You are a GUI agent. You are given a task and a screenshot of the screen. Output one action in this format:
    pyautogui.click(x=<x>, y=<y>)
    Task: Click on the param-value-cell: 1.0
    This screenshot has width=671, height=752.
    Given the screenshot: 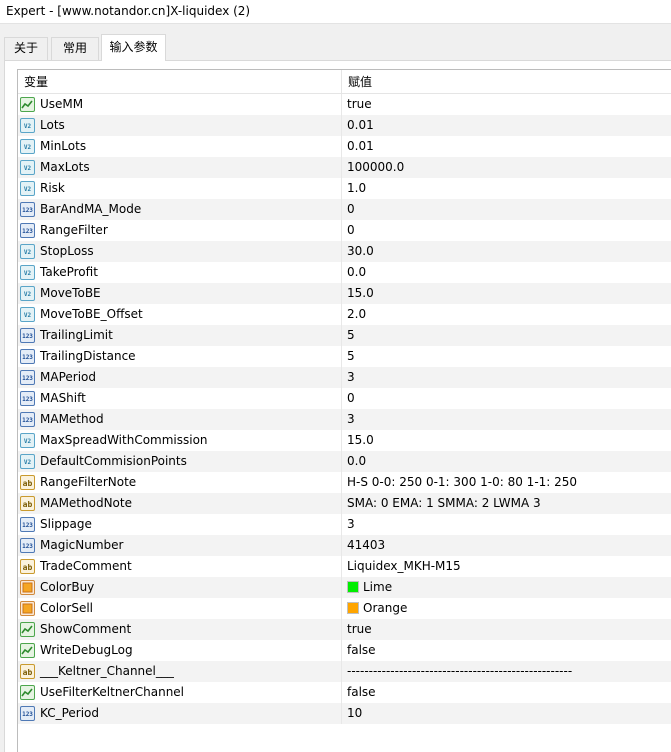 What is the action you would take?
    pyautogui.click(x=506, y=188)
    